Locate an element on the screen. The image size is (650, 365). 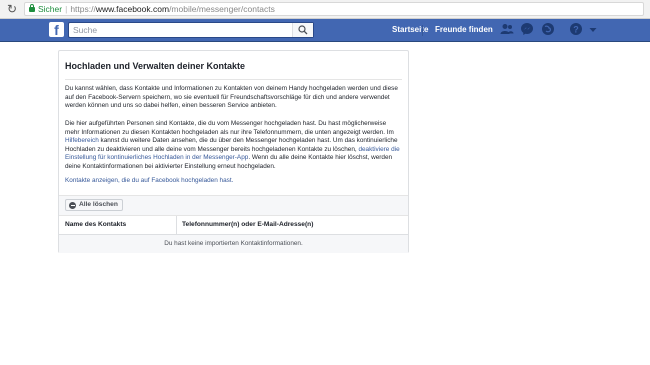
notifications-icon is located at coordinates (548, 29).